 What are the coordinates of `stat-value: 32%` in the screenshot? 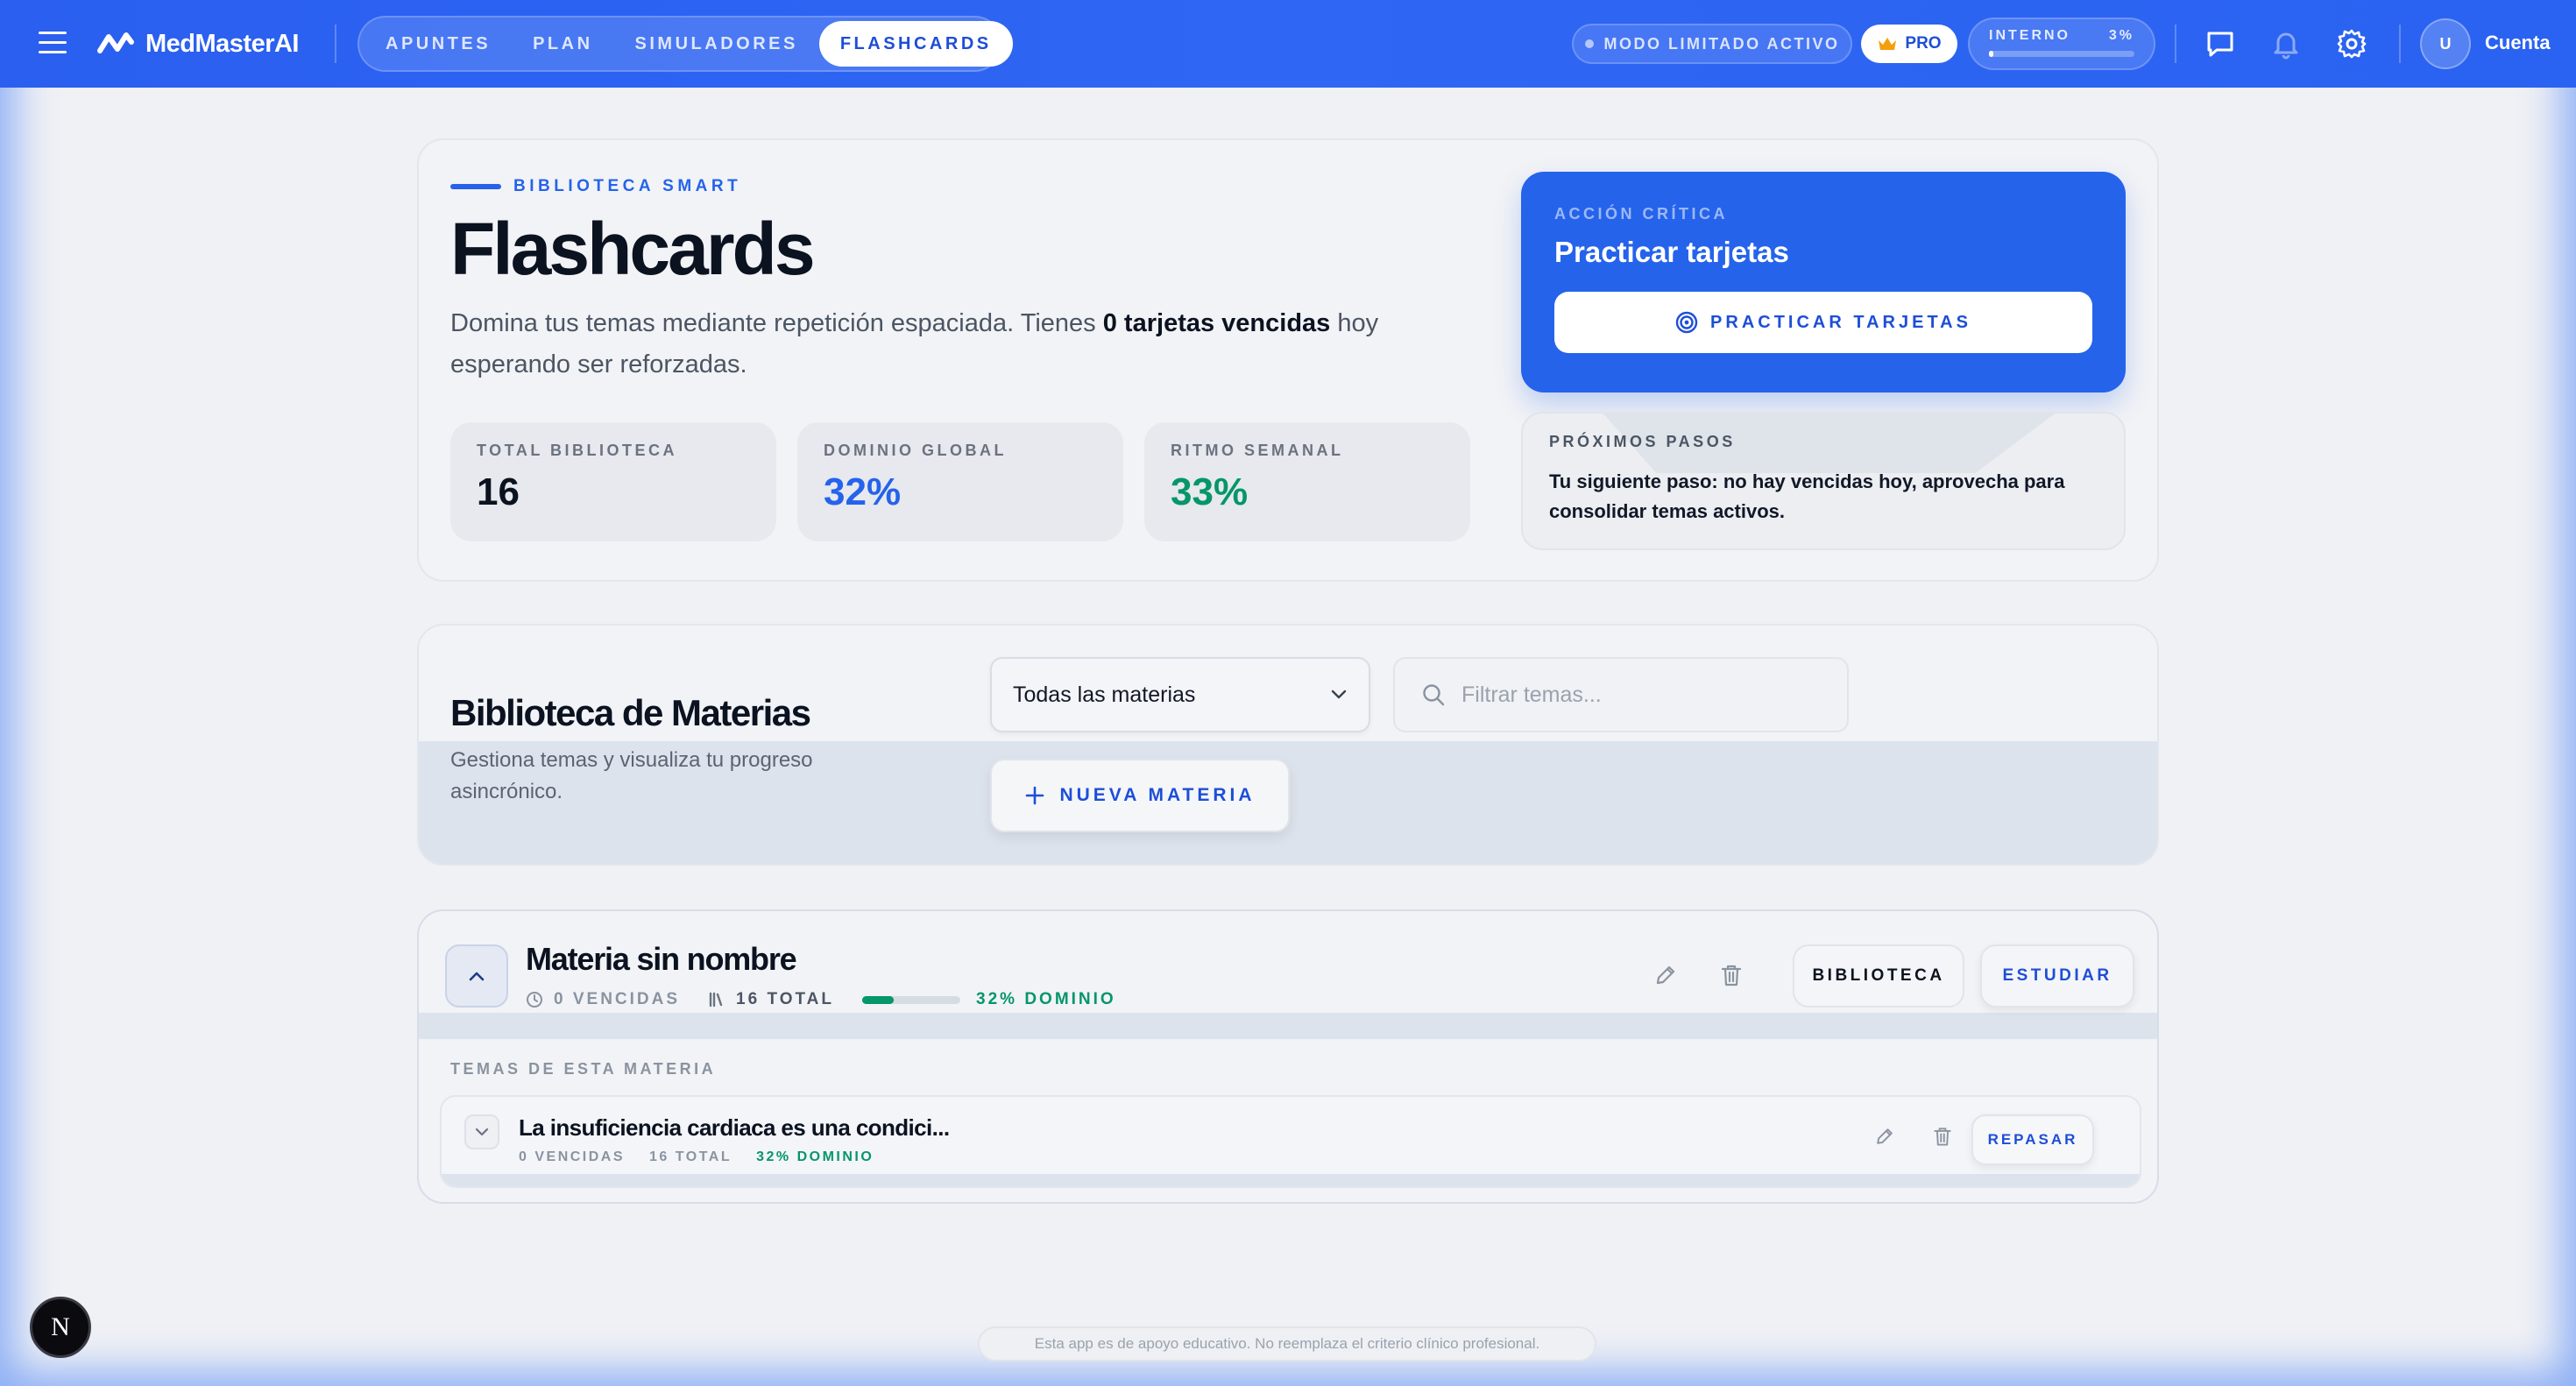 It's located at (863, 491).